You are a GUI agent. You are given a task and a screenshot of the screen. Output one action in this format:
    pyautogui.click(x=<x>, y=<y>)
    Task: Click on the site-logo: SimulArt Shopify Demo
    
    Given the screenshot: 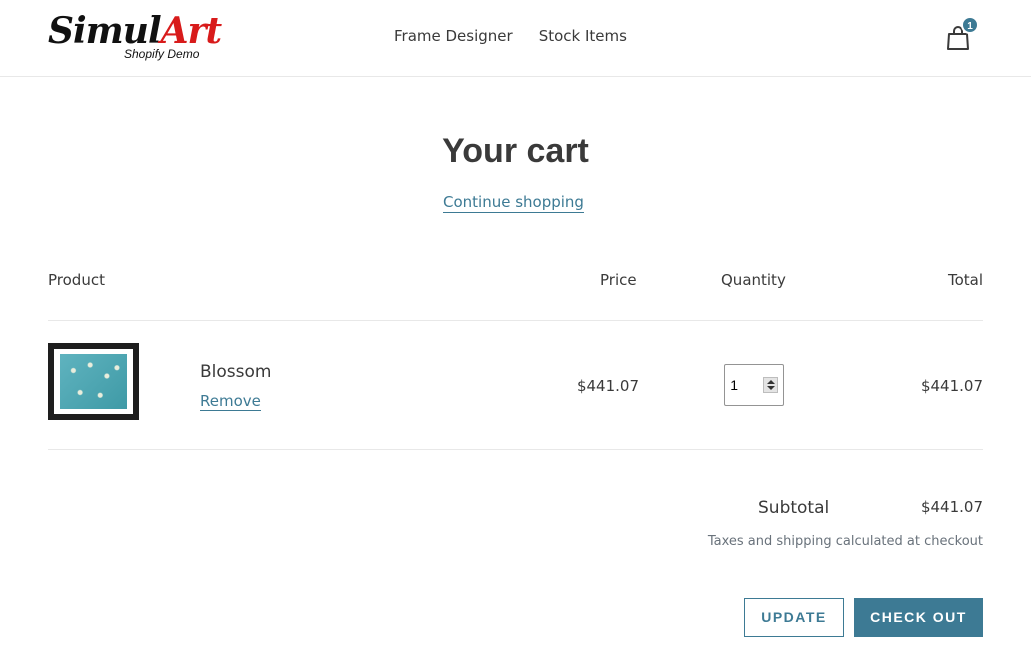 What is the action you would take?
    pyautogui.click(x=135, y=37)
    